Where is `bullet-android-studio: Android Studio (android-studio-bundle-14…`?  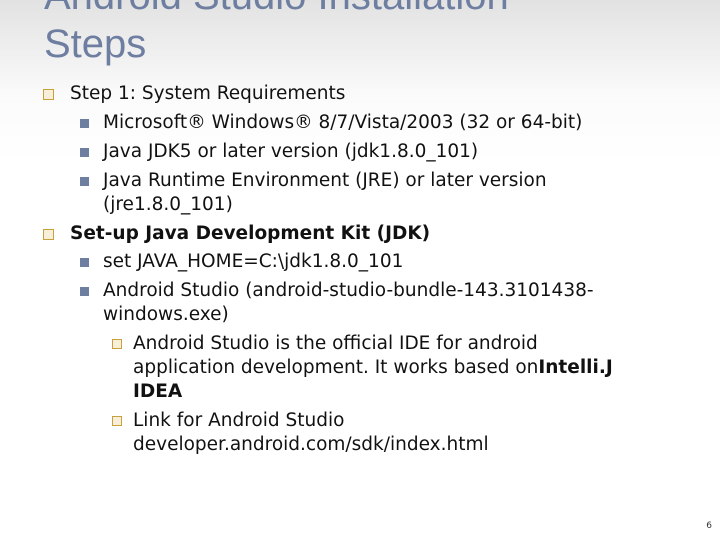 bullet-android-studio: Android Studio (android-studio-bundle-14… is located at coordinates (348, 290).